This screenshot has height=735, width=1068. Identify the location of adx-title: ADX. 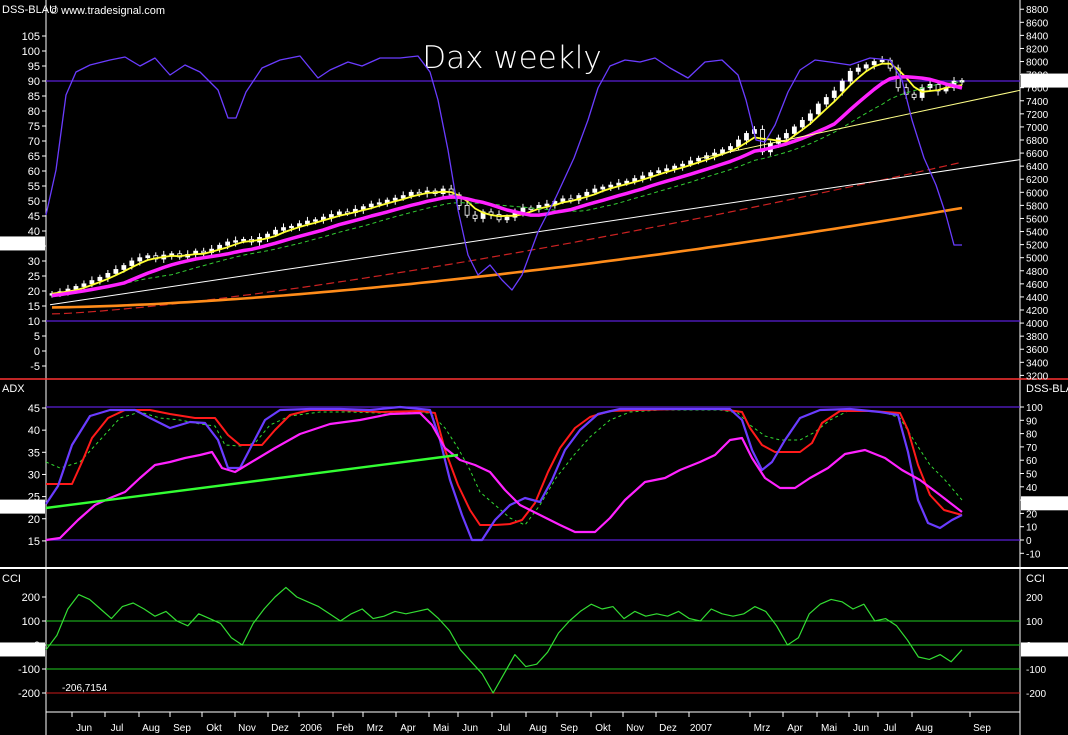
(13, 389).